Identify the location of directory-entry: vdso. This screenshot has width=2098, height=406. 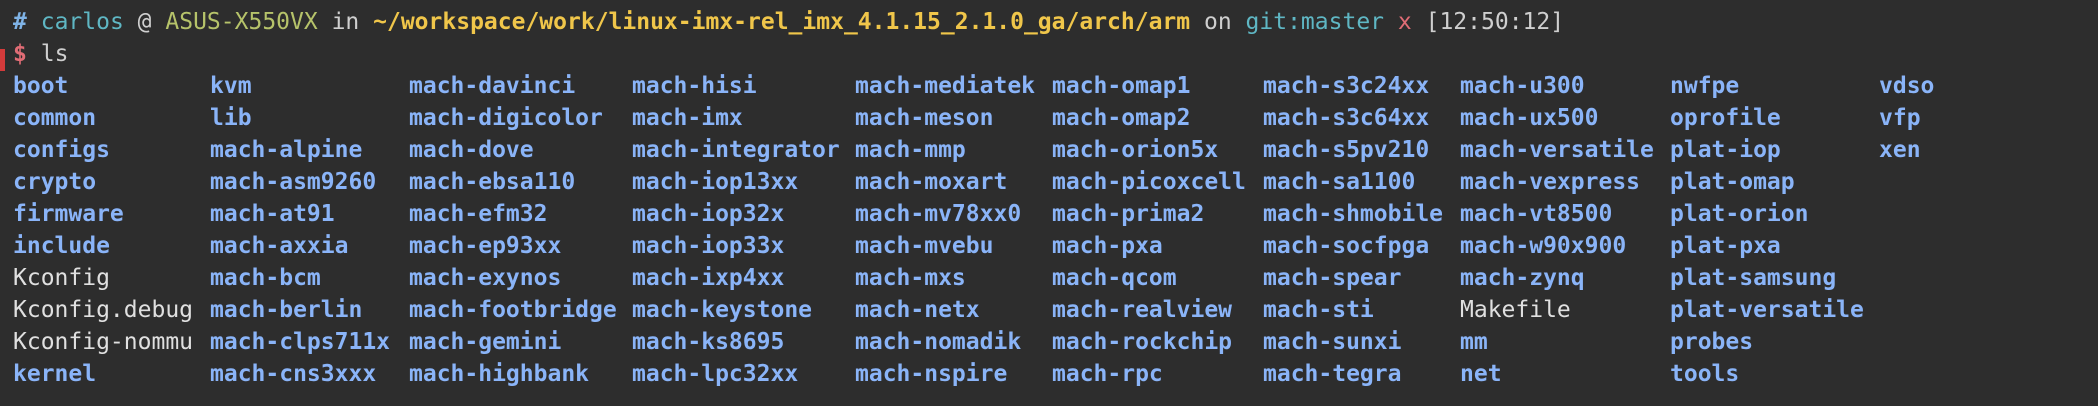
(1907, 86).